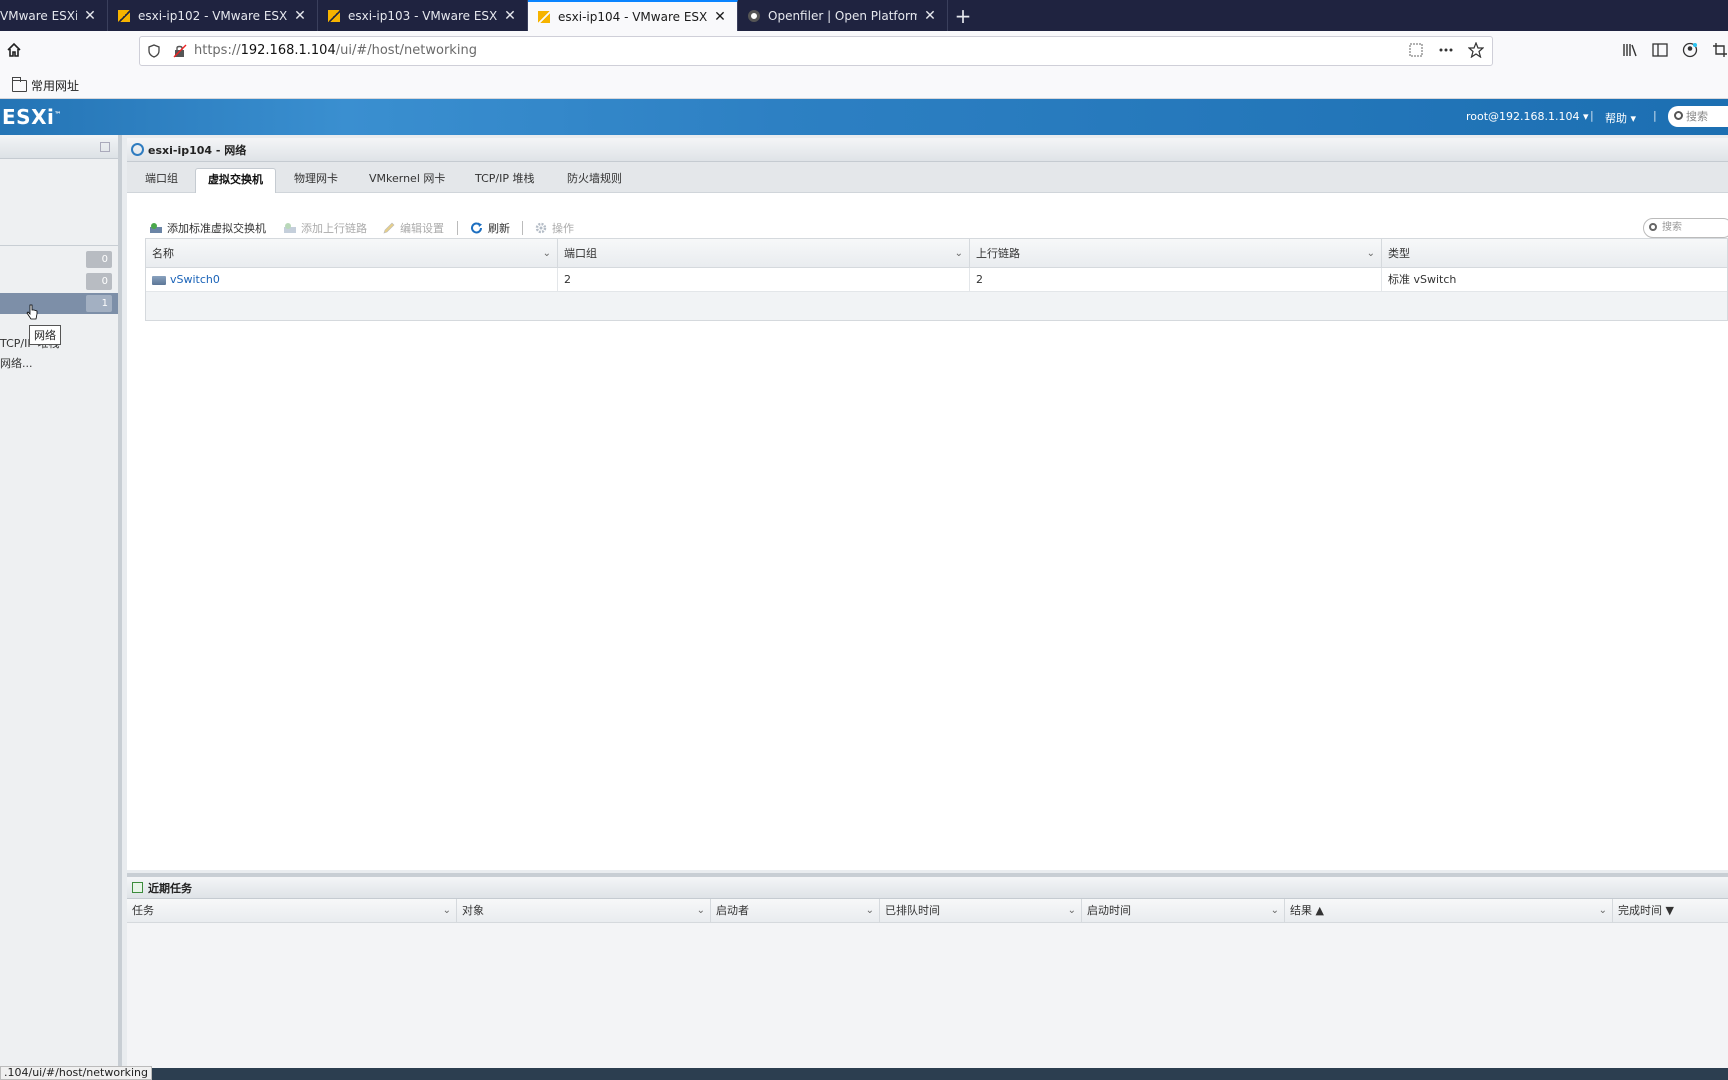 The height and width of the screenshot is (1080, 1728). What do you see at coordinates (594, 180) in the screenshot?
I see `tab-firewall-rules: 防火墙规则` at bounding box center [594, 180].